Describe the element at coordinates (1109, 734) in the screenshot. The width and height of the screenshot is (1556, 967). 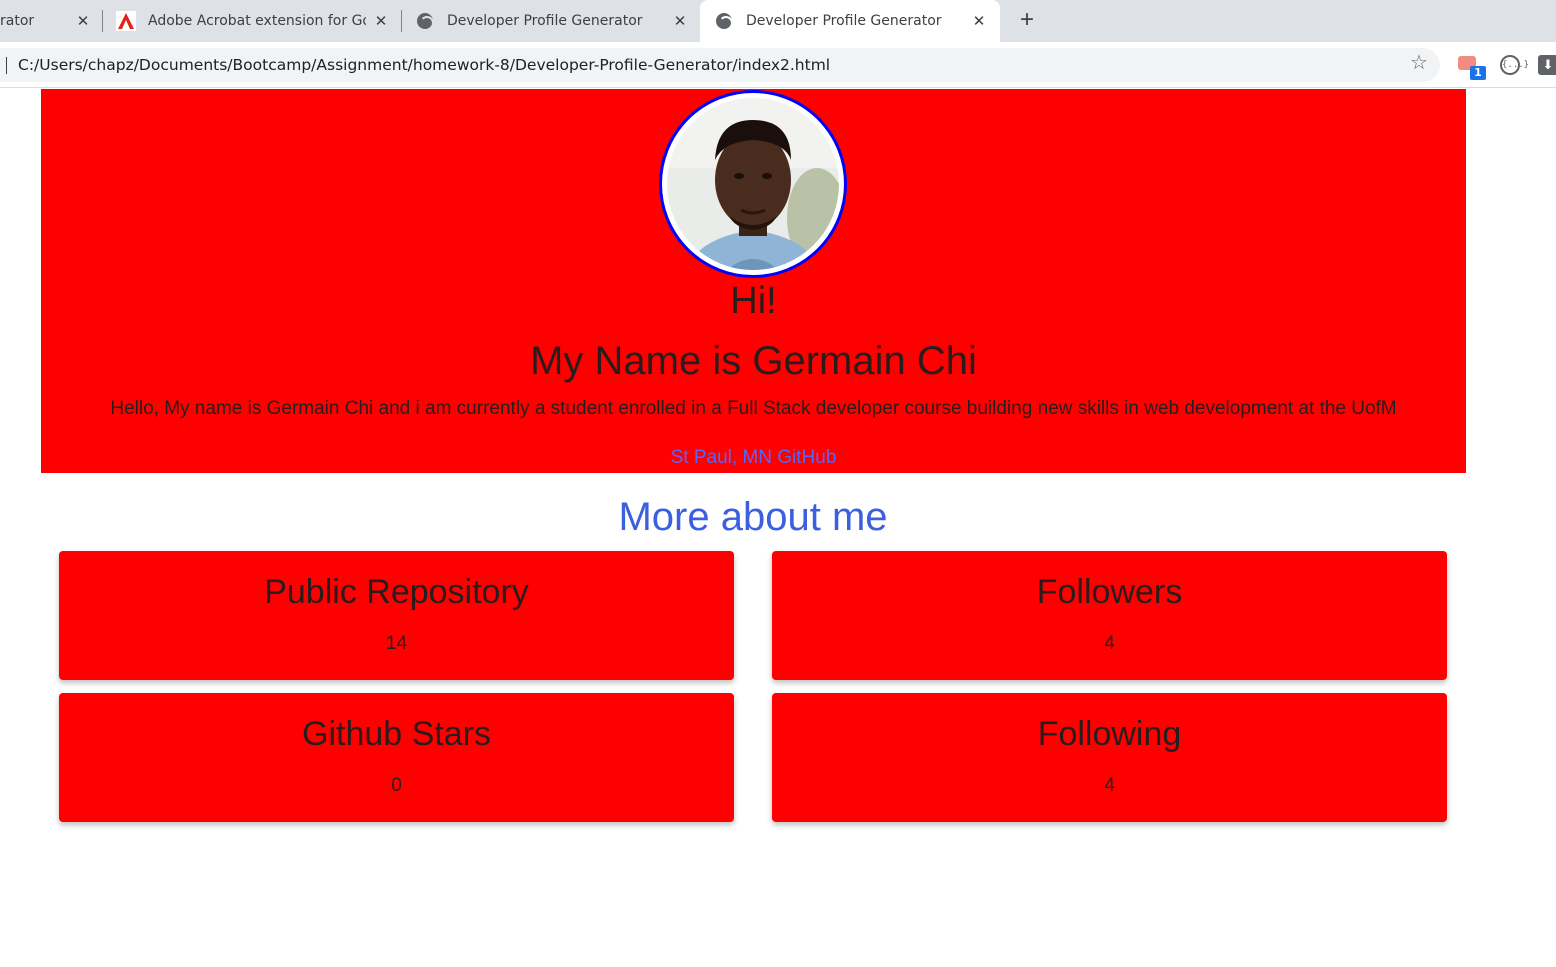
I see `stat-label: Following` at that location.